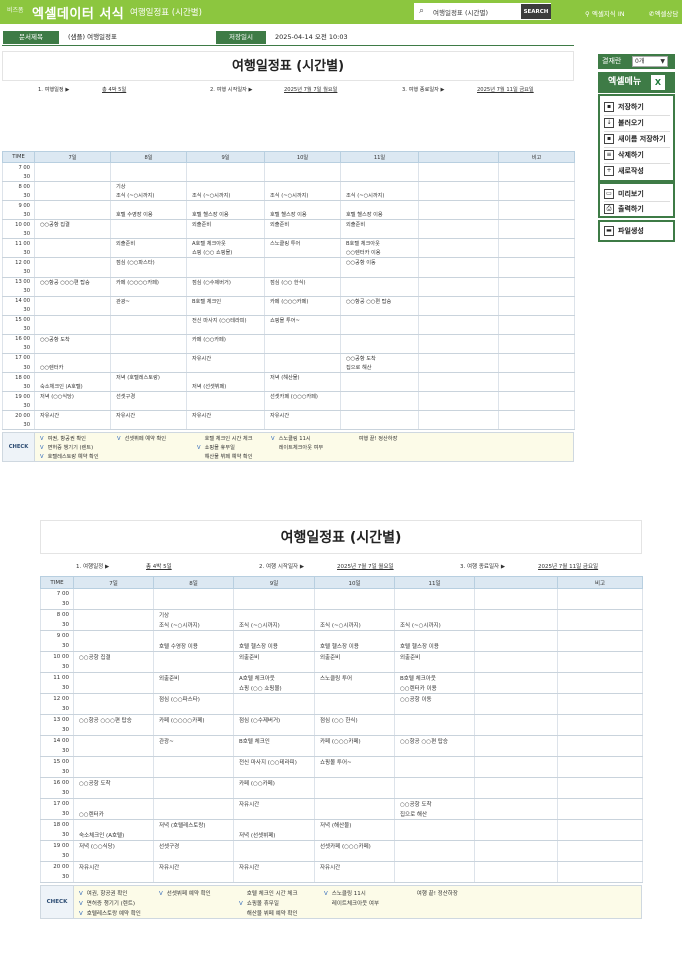 The image size is (682, 962). What do you see at coordinates (663, 13) in the screenshot?
I see `consult-link: ✆엑셀상담` at bounding box center [663, 13].